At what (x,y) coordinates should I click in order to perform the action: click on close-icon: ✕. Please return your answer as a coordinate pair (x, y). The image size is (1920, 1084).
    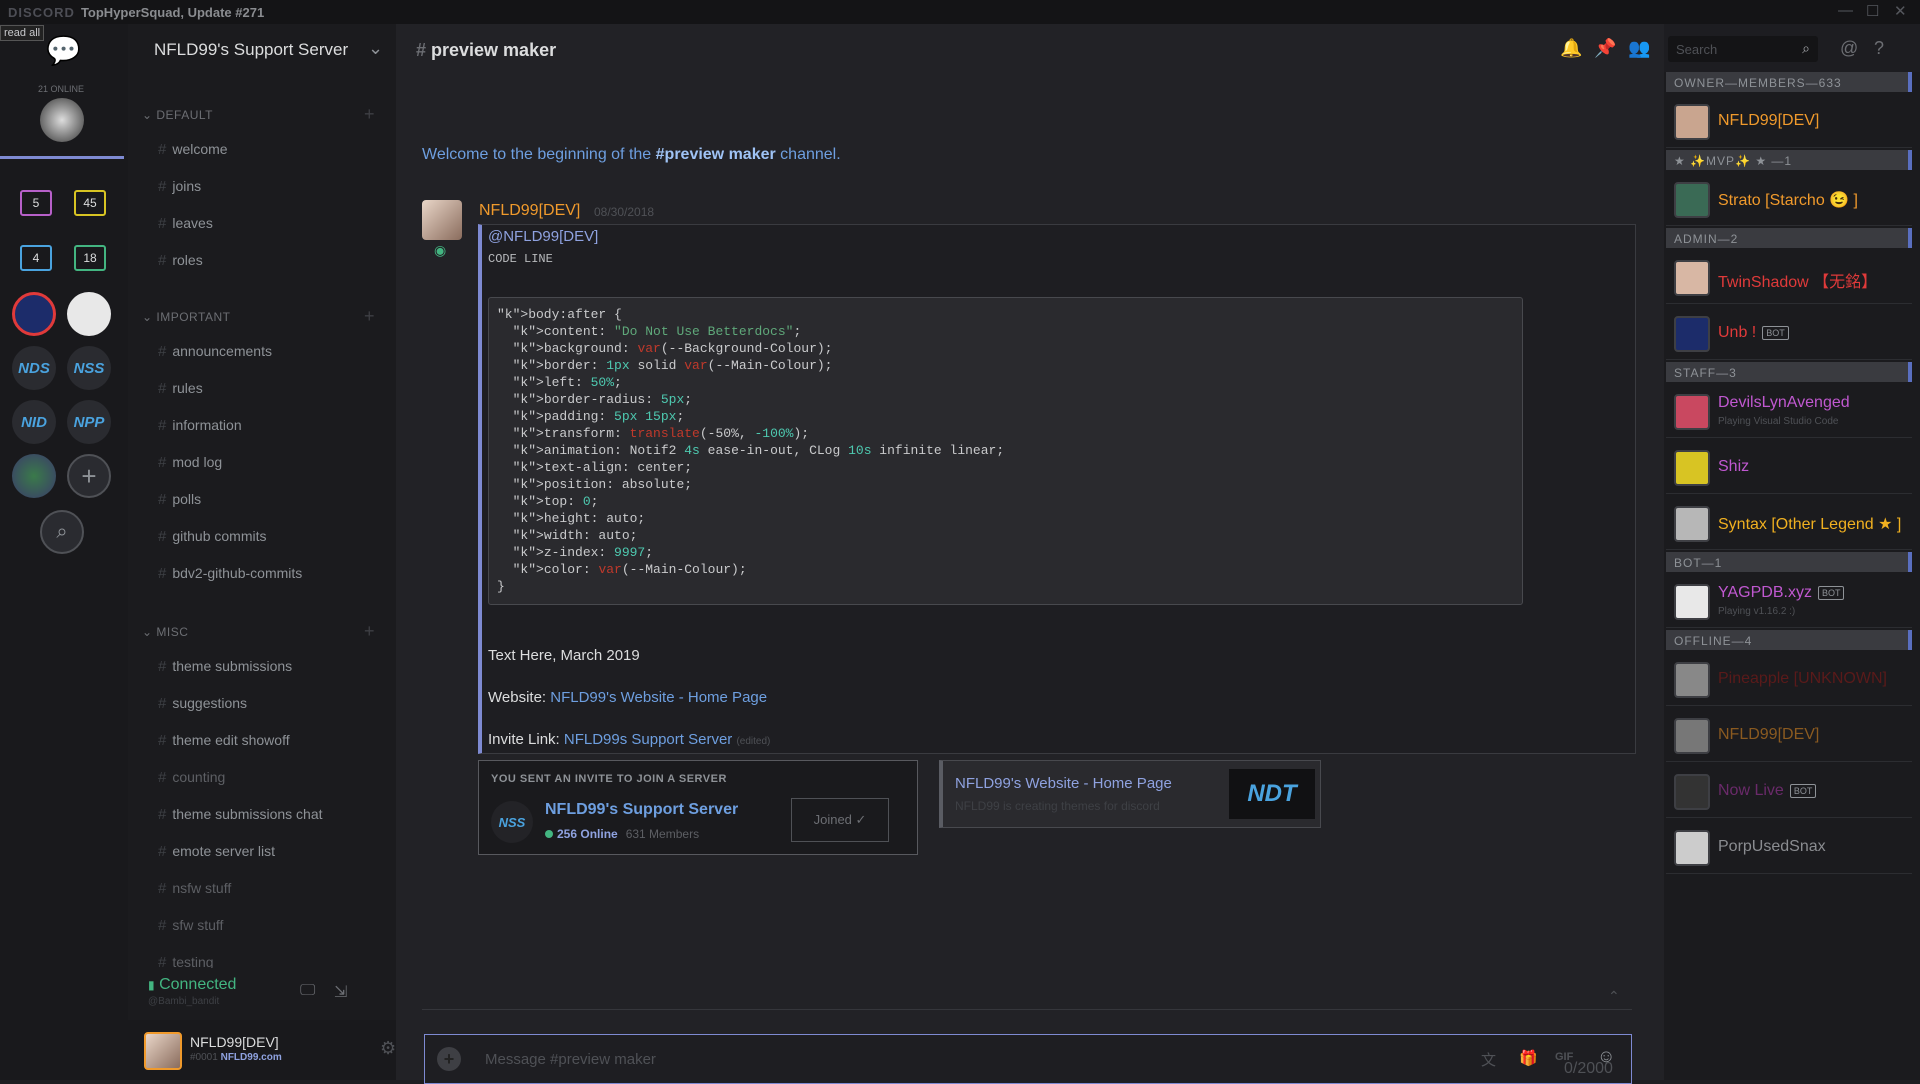
    Looking at the image, I should click on (1900, 11).